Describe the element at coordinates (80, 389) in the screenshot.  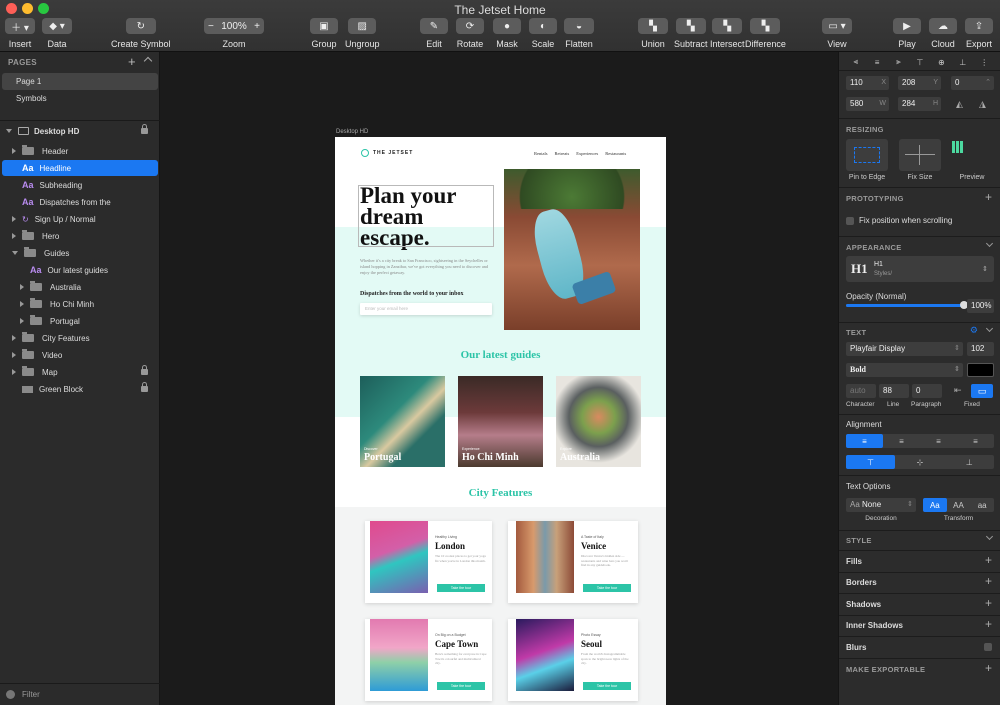
I see `layer-green-block: Green Block` at that location.